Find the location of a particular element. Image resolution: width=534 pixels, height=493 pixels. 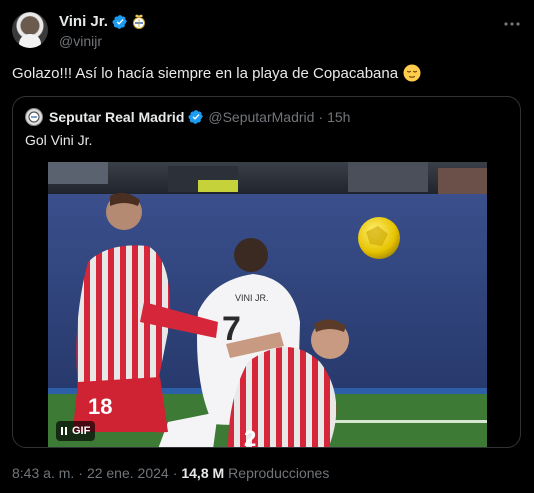

tweet-header: Vini Jr. @vinijr is located at coordinates (267, 32).